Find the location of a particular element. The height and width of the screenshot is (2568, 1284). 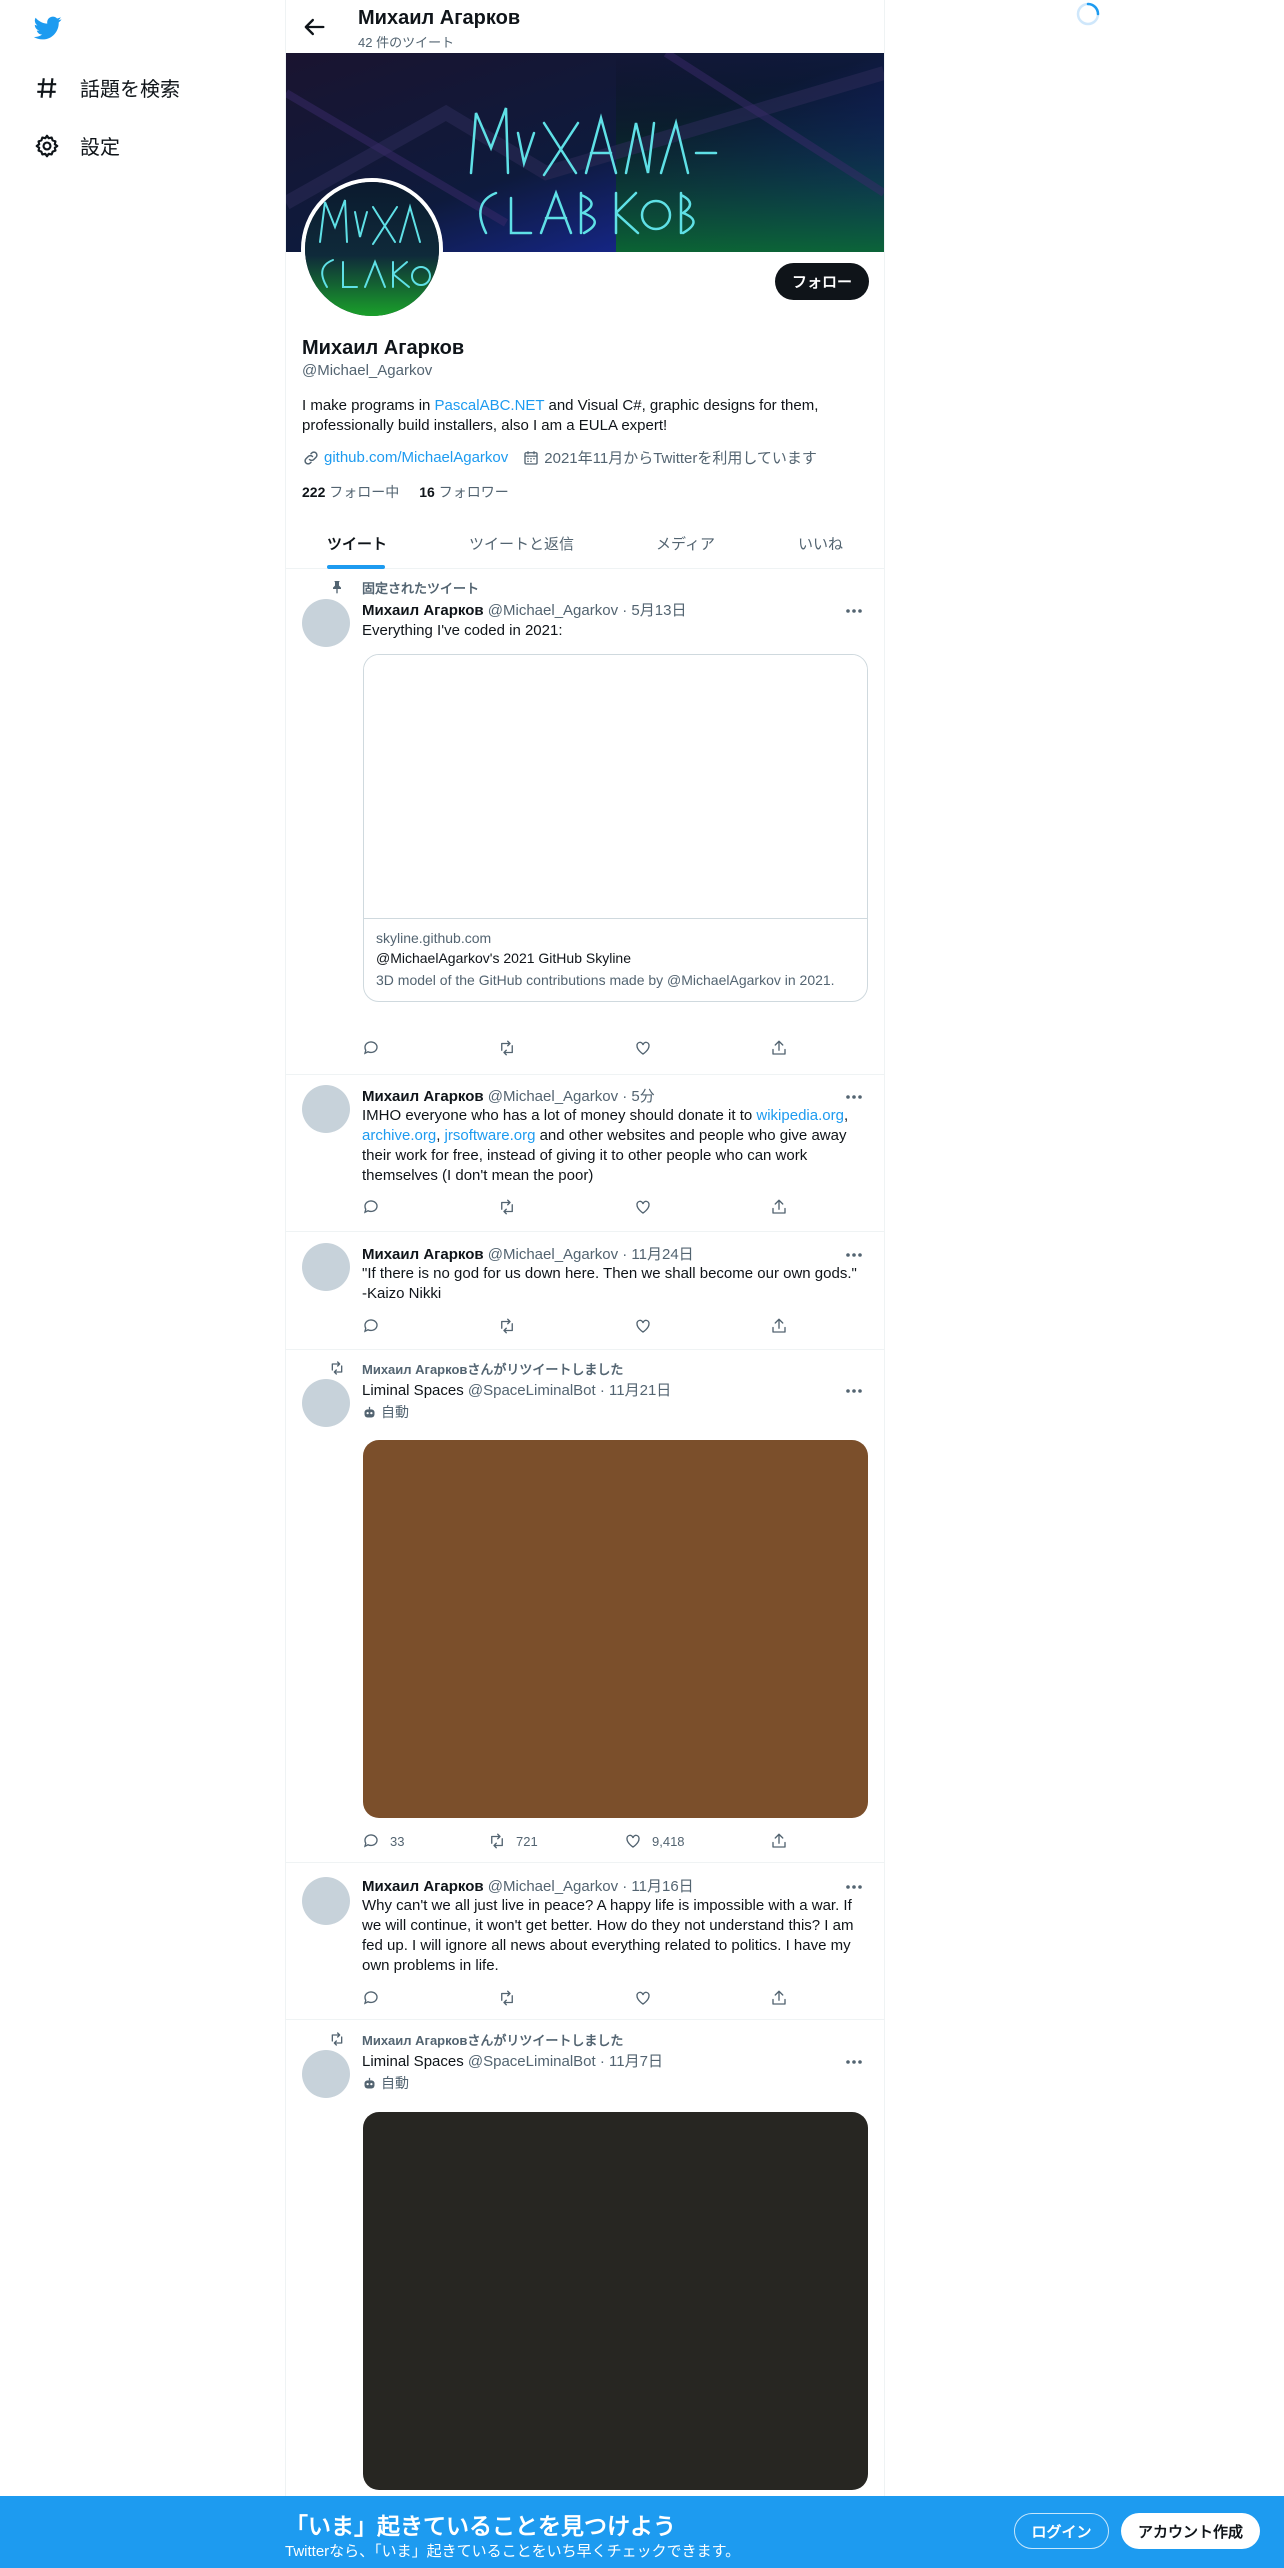

tweet-header: Liminal Spaces @SpaceLiminalBot · 11月21日 is located at coordinates (517, 1390).